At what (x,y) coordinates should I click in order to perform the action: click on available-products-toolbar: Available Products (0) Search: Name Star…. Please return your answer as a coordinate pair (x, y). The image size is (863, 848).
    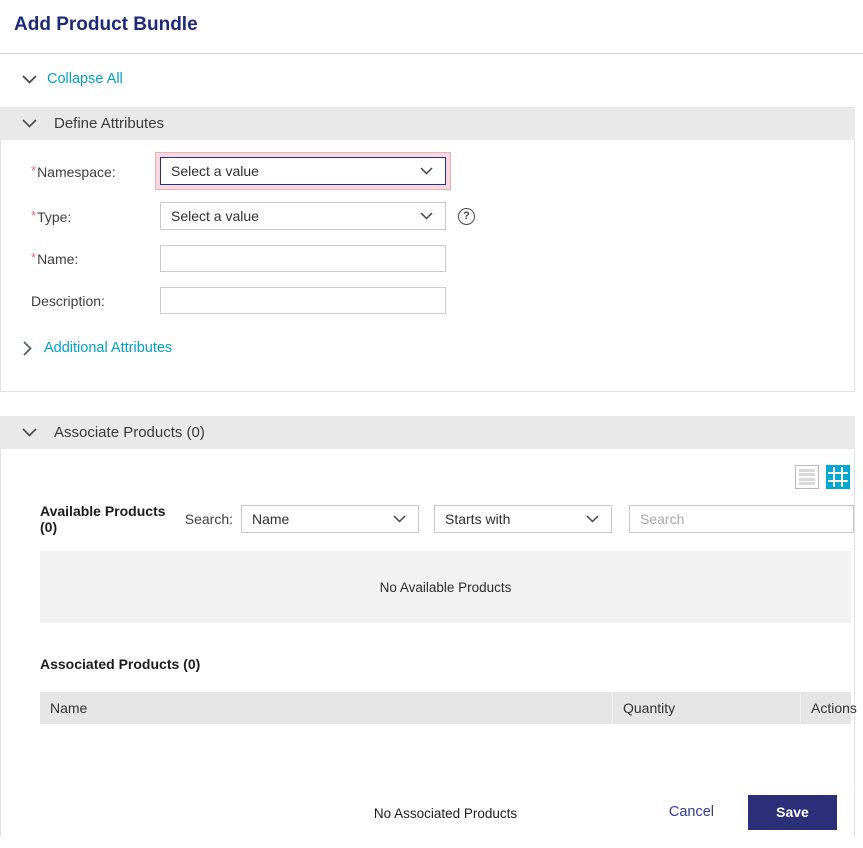
    Looking at the image, I should click on (447, 519).